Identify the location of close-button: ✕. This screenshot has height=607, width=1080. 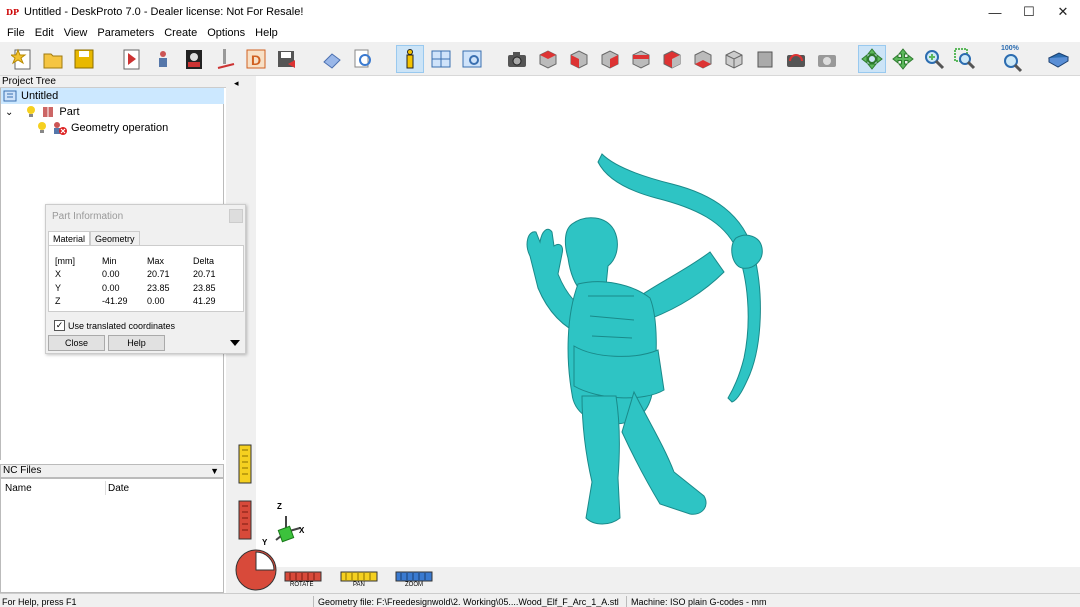
(1063, 12).